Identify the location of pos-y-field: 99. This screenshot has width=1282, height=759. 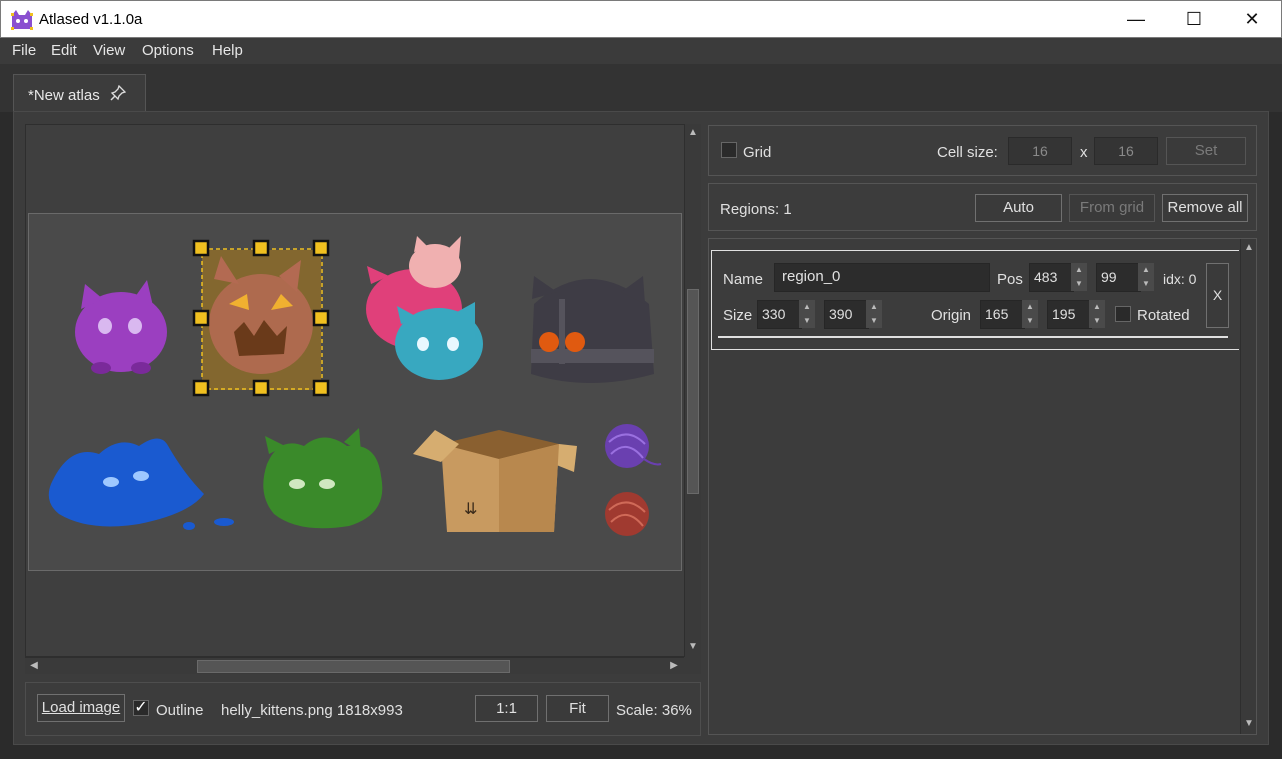
(1118, 277).